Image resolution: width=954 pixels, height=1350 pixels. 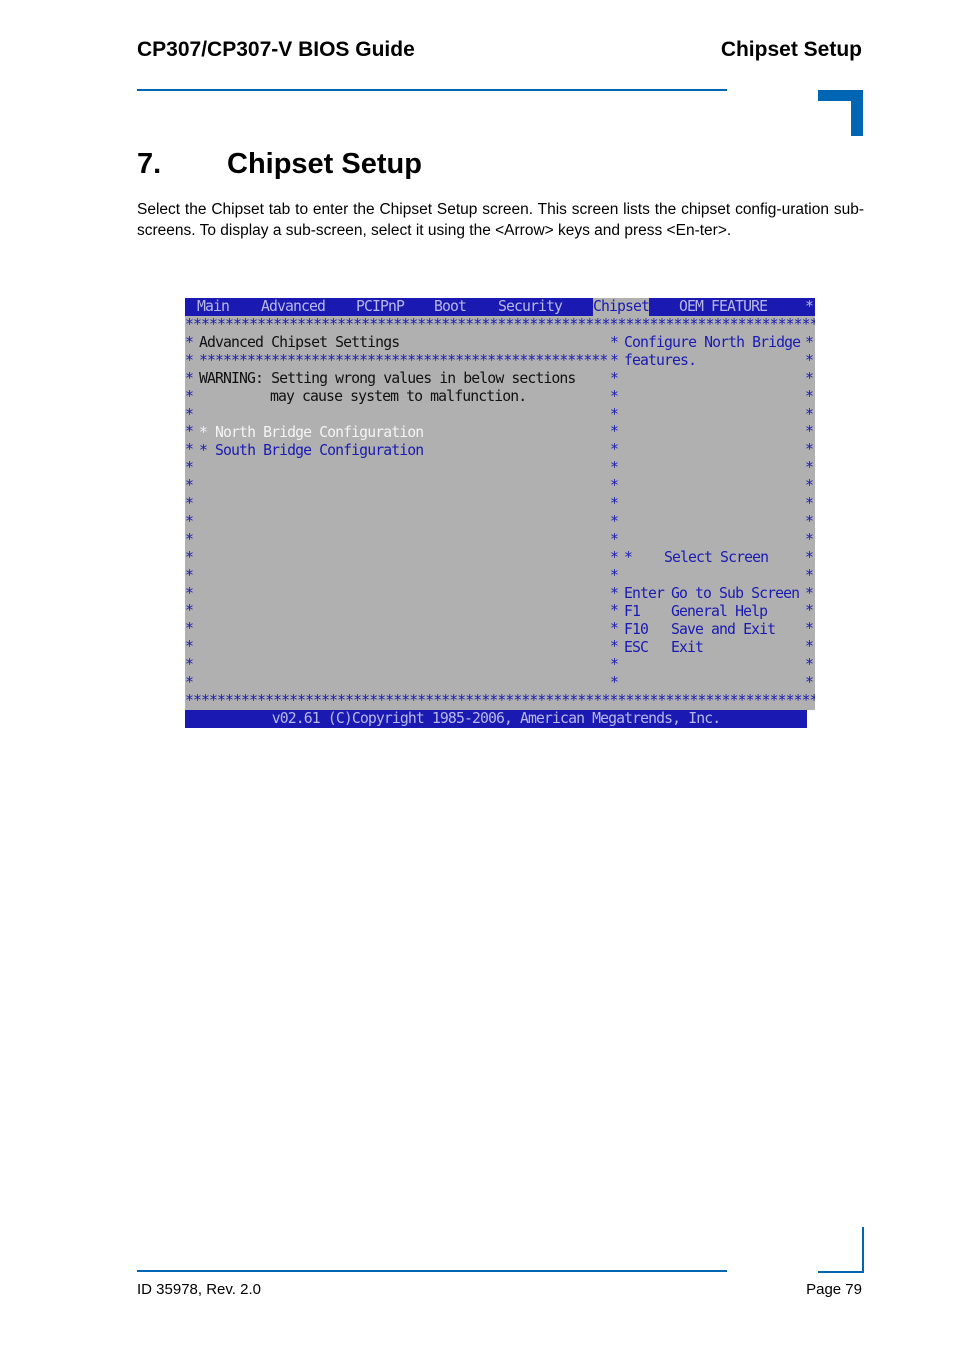 What do you see at coordinates (380, 307) in the screenshot?
I see `bios-tab-pcipnp: PCIPnP` at bounding box center [380, 307].